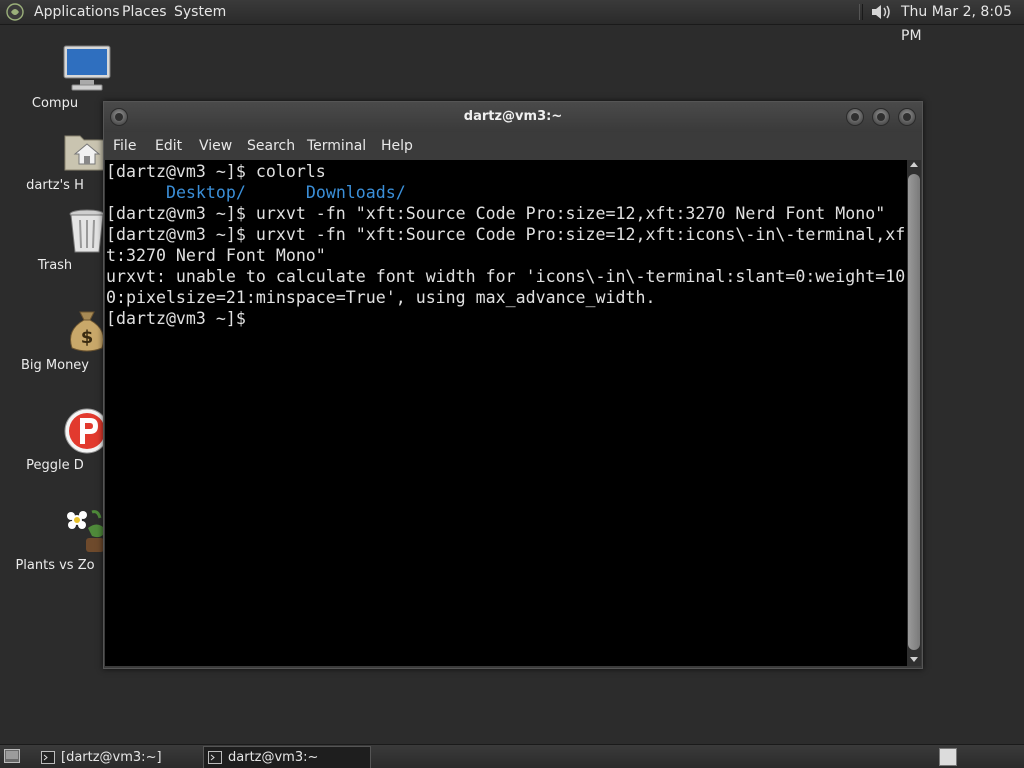 The width and height of the screenshot is (1024, 768). What do you see at coordinates (55, 565) in the screenshot?
I see `desktop-icon-label: Plants vs Zo` at bounding box center [55, 565].